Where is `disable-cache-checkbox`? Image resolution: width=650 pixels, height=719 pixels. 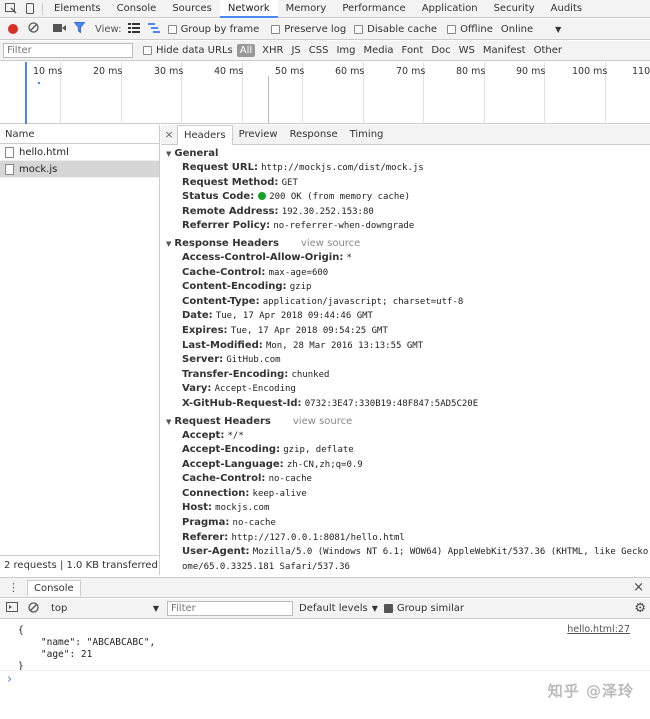
disable-cache-checkbox is located at coordinates (359, 29).